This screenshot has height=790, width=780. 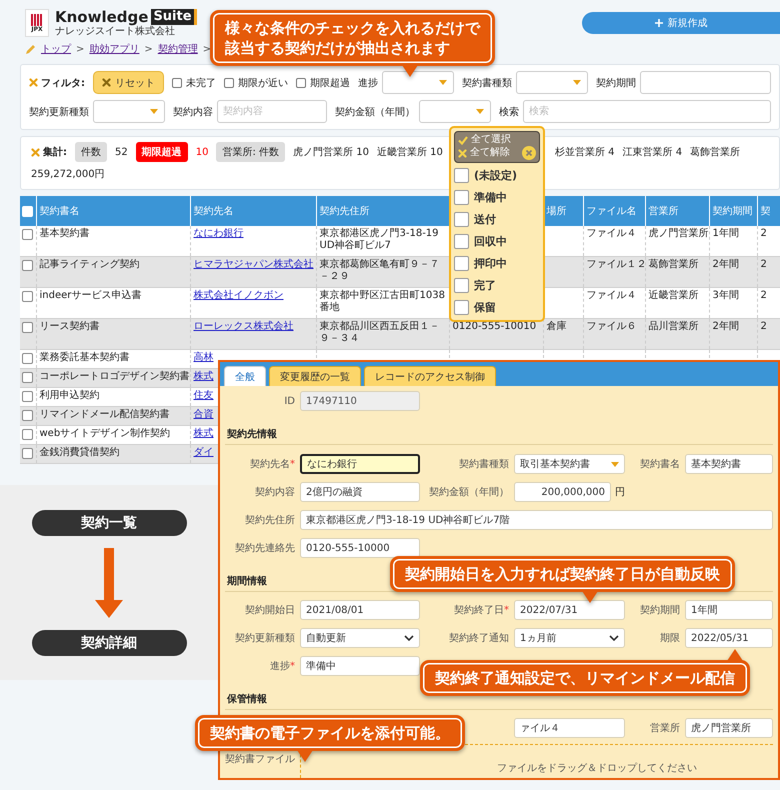 I want to click on input-field: 2億円の融資, so click(x=360, y=492).